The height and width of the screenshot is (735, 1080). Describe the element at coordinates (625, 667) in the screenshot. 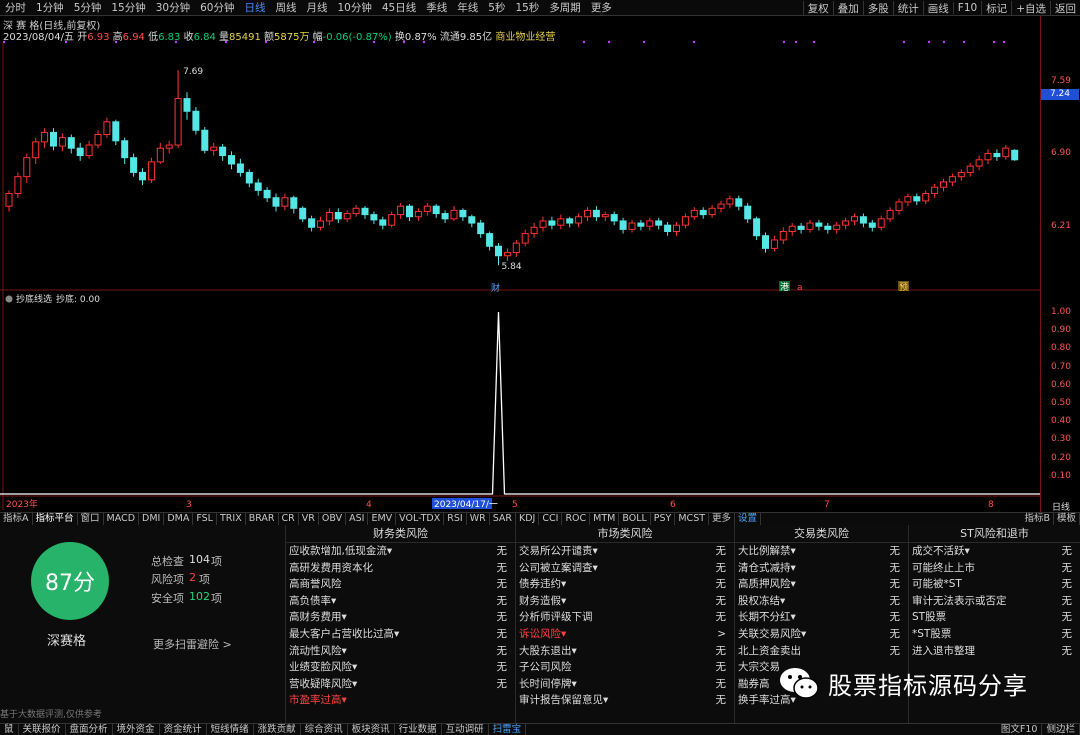

I see `risk-item: 子公司风险 无` at that location.